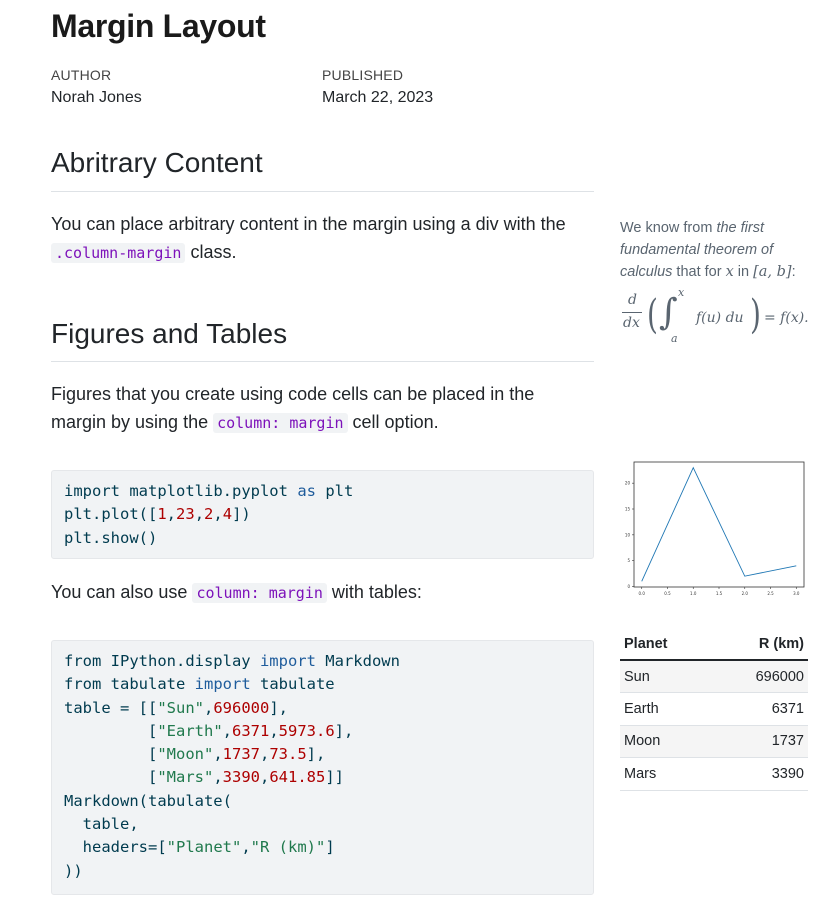 The height and width of the screenshot is (910, 831). Describe the element at coordinates (674, 338) in the screenshot. I see `integral-lower: a` at that location.